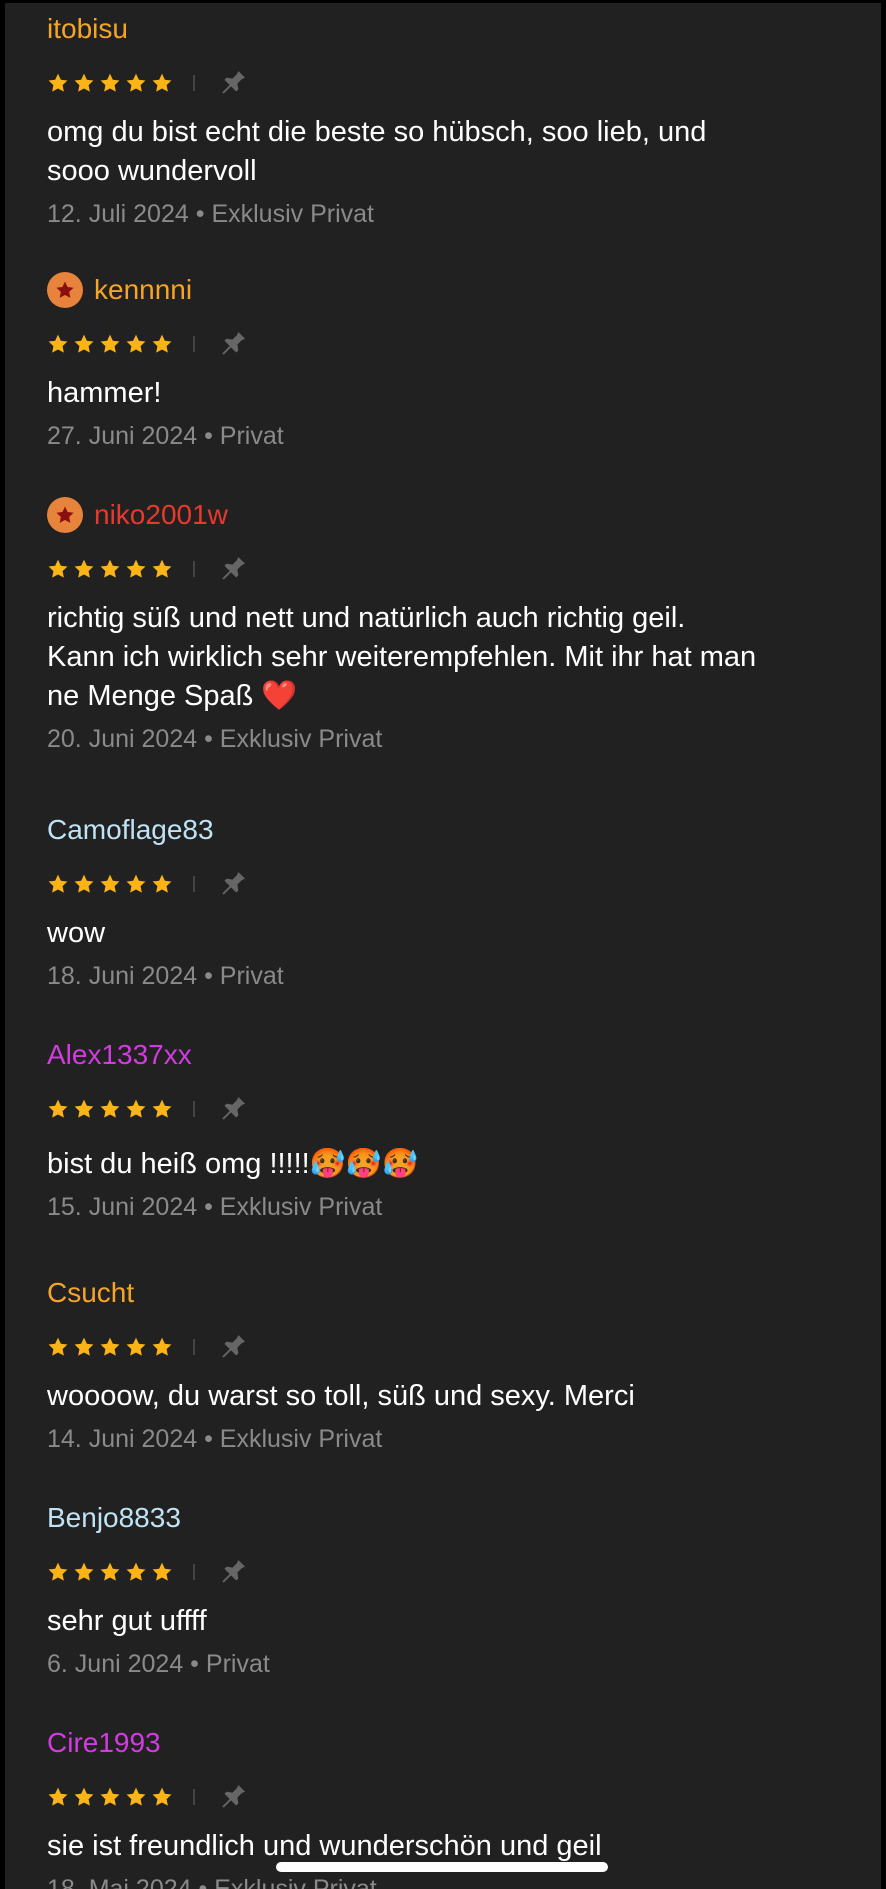 The image size is (886, 1889). Describe the element at coordinates (119, 1882) in the screenshot. I see `review-date: 18. Mai 2024` at that location.